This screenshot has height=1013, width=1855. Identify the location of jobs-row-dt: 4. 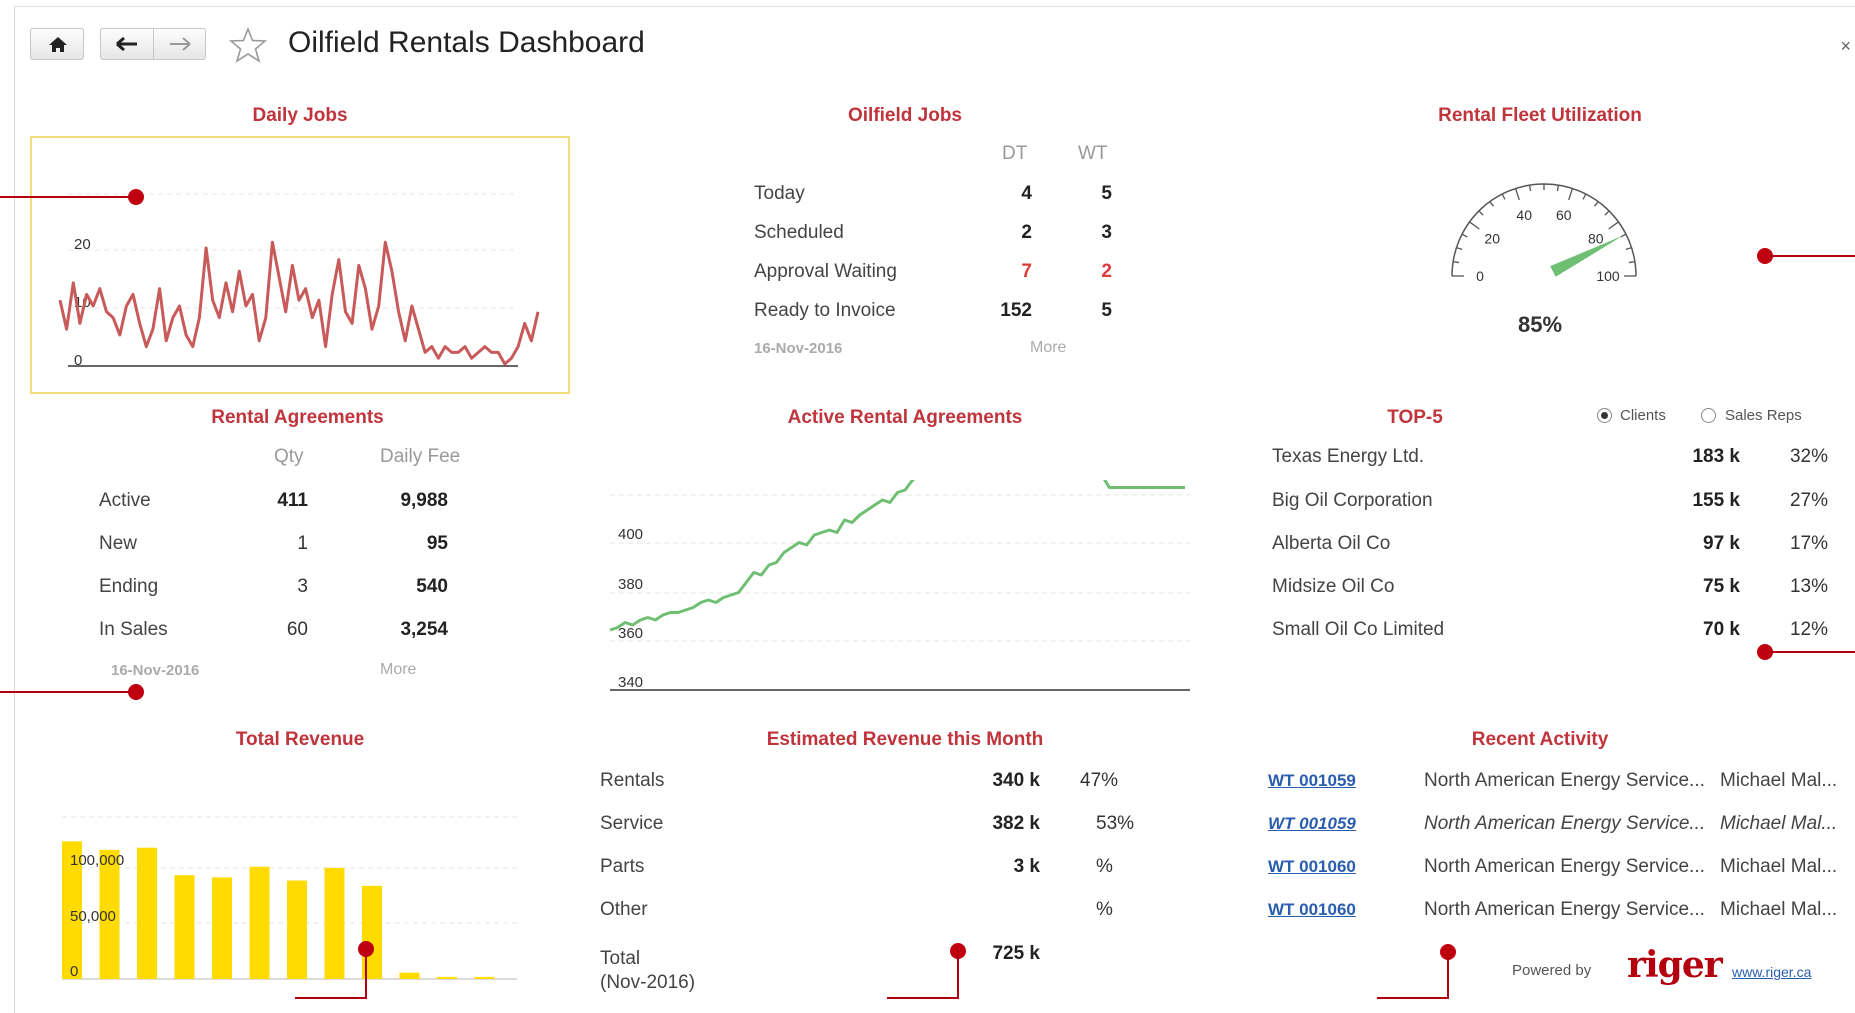
(1016, 194).